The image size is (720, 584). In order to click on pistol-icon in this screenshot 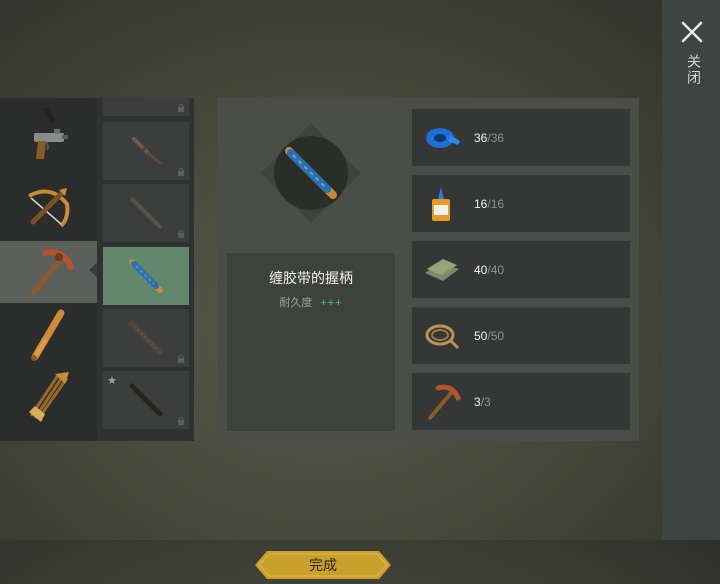, I will do `click(50, 144)`.